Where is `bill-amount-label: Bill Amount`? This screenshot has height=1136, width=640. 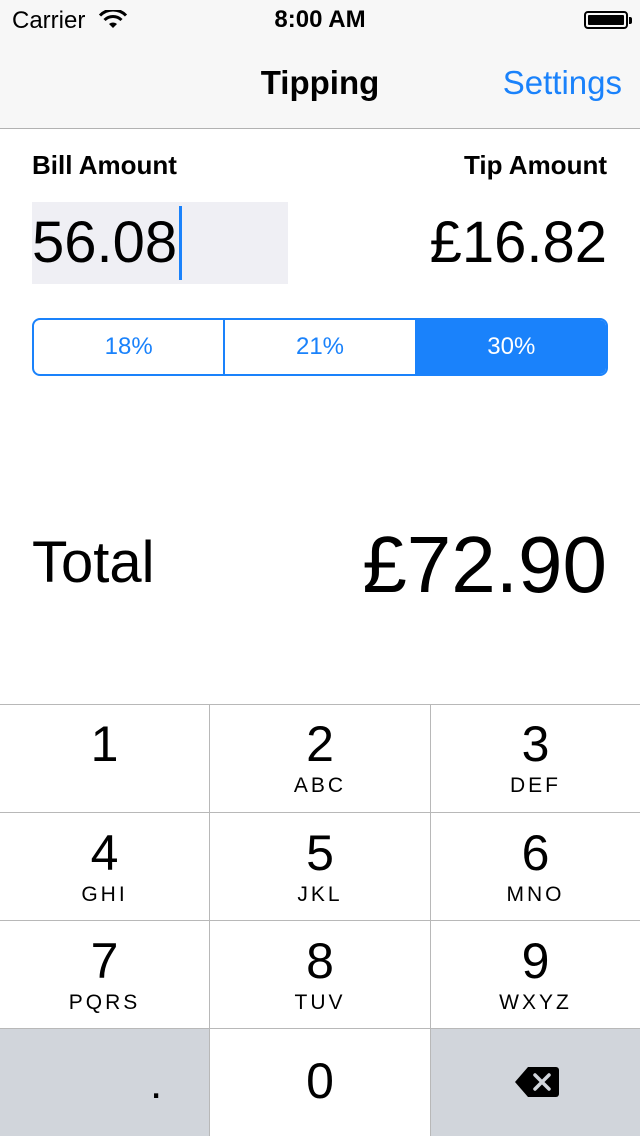
bill-amount-label: Bill Amount is located at coordinates (104, 165).